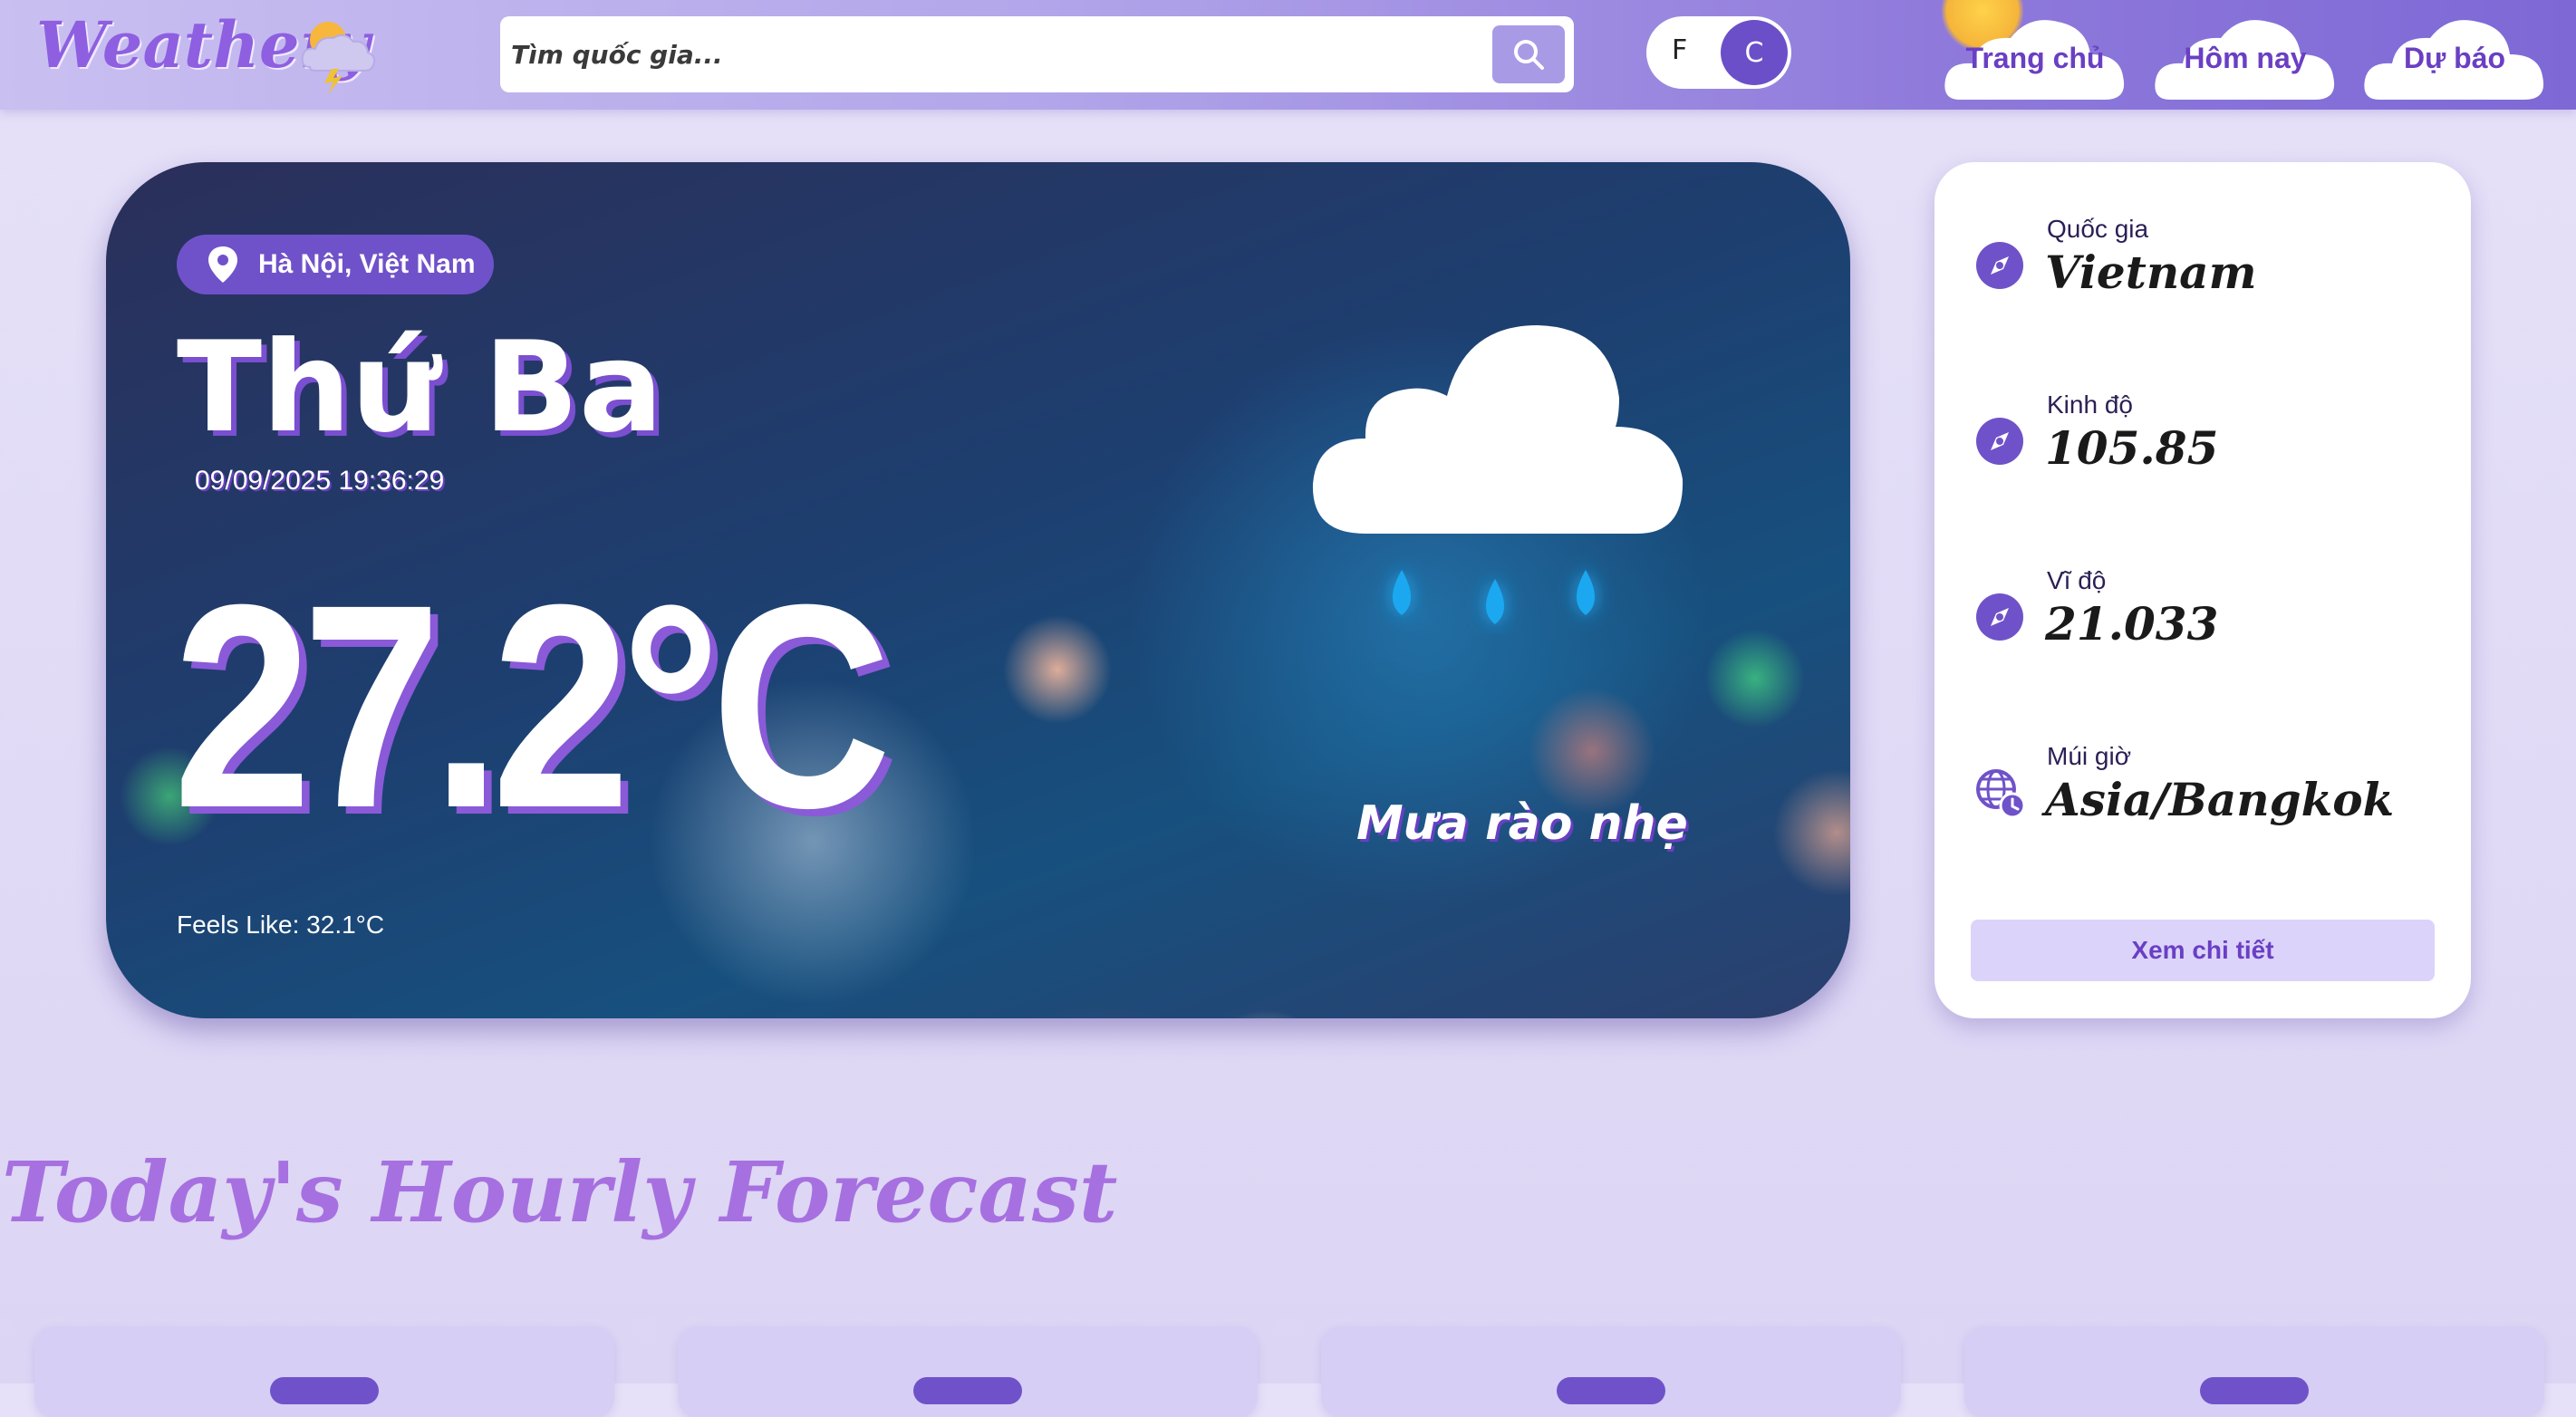 This screenshot has width=2576, height=1417. I want to click on current-temperature: 27.2°C, so click(532, 706).